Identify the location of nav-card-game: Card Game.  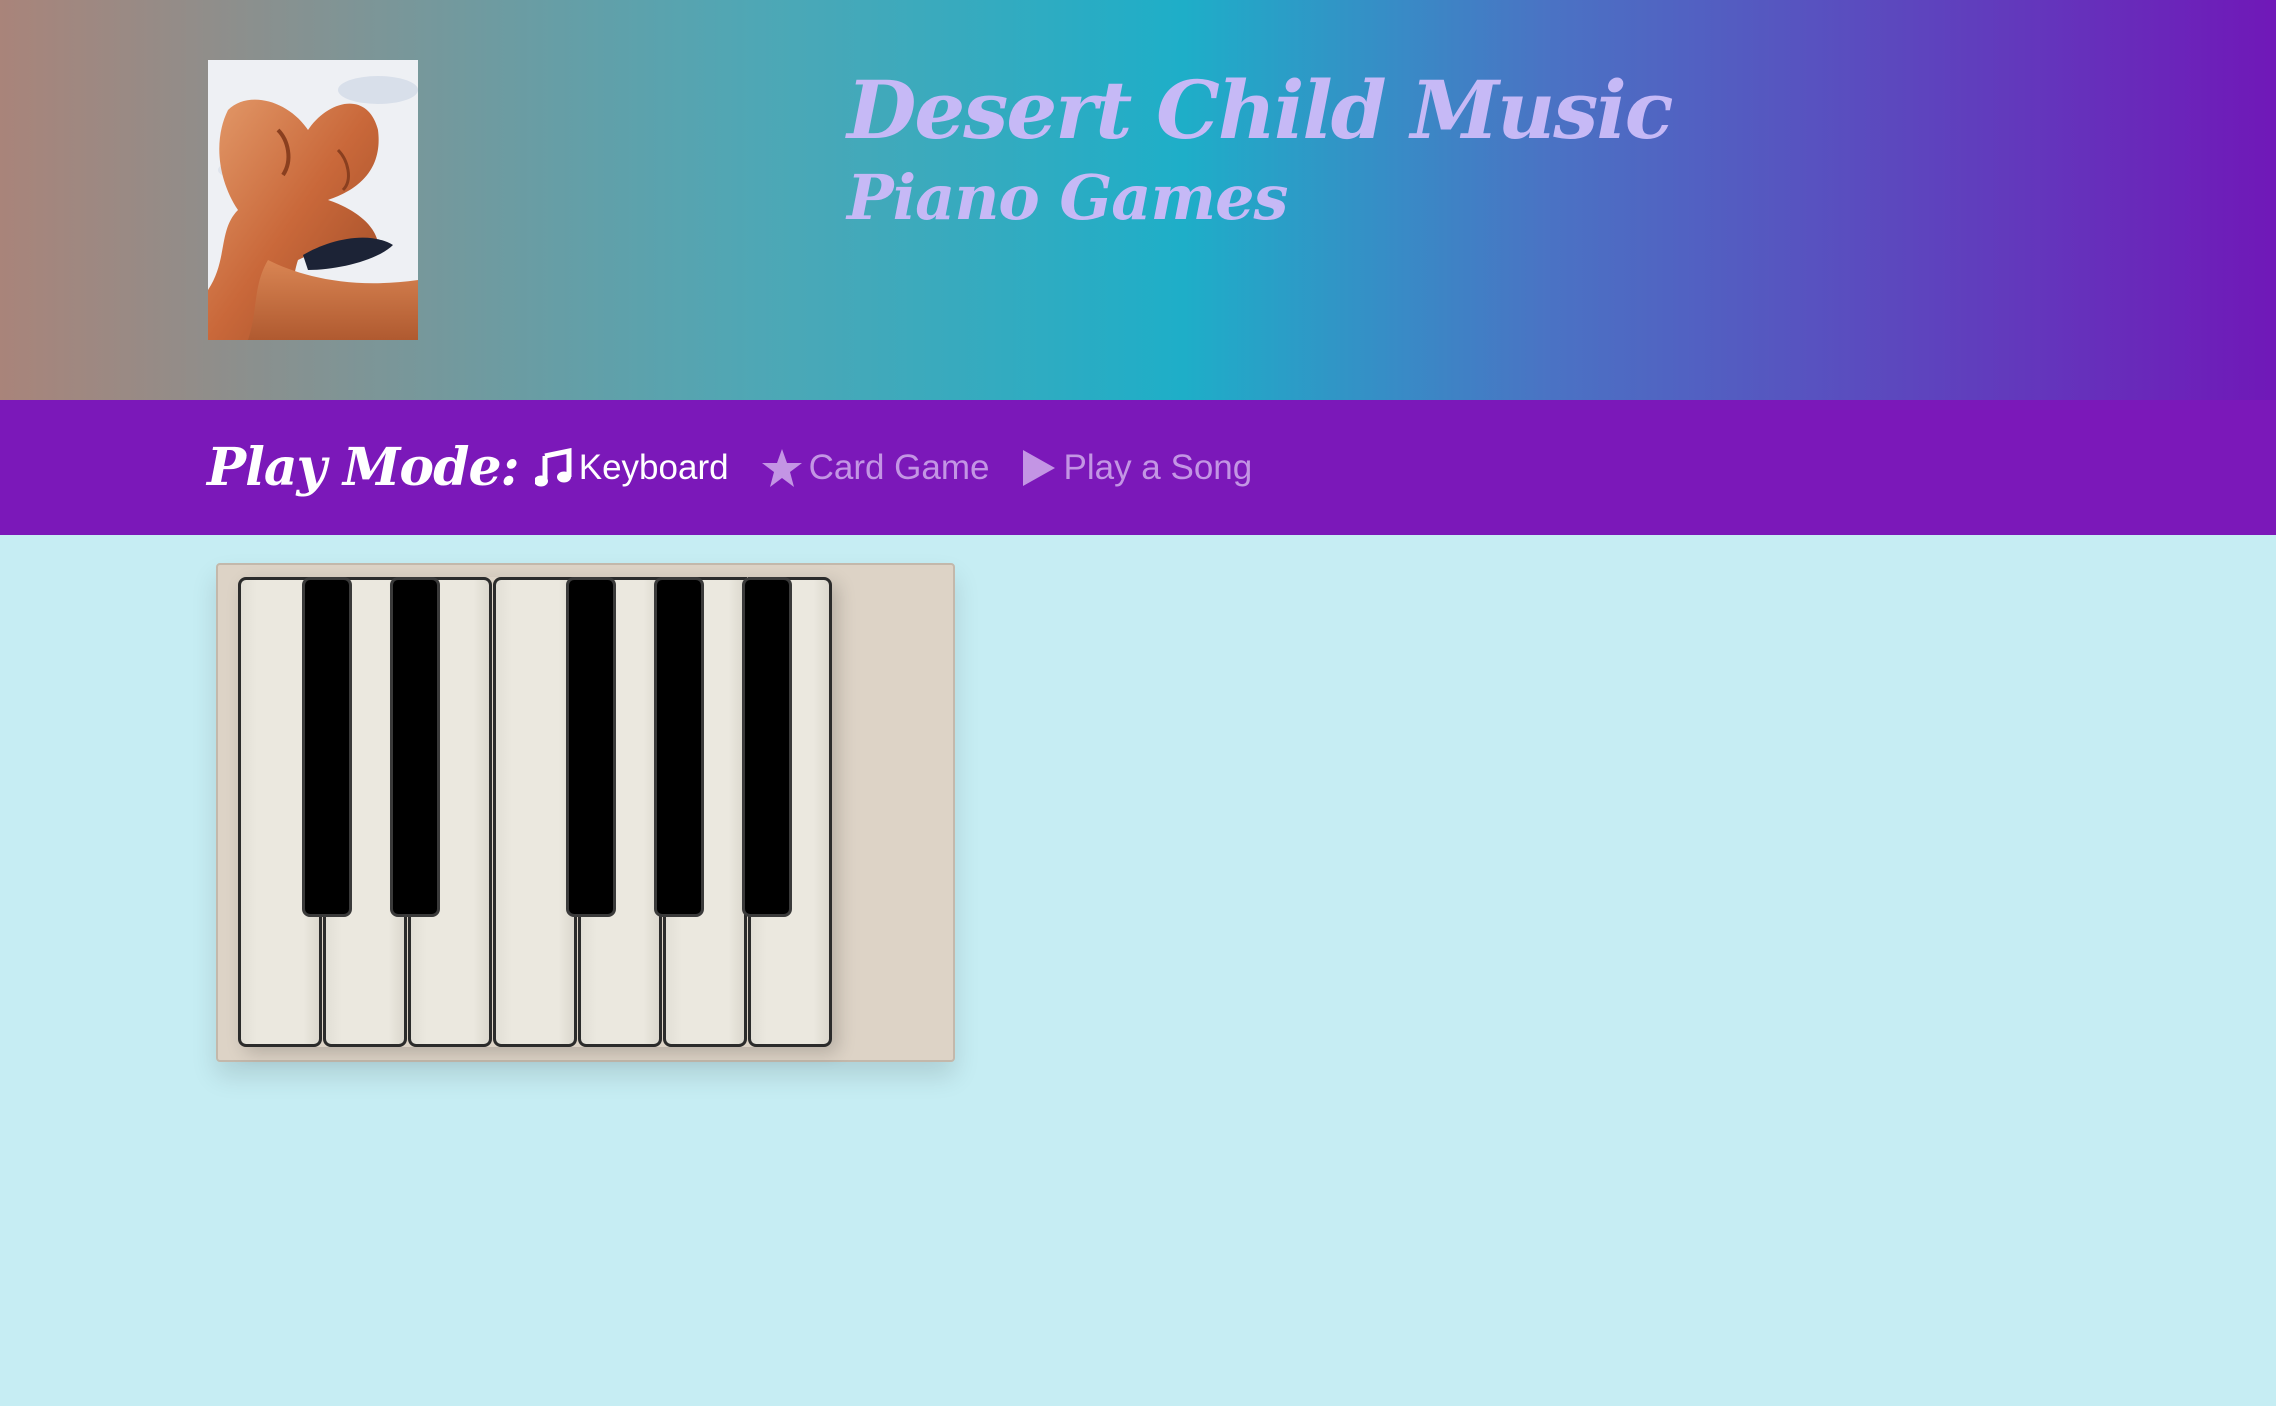
(875, 468).